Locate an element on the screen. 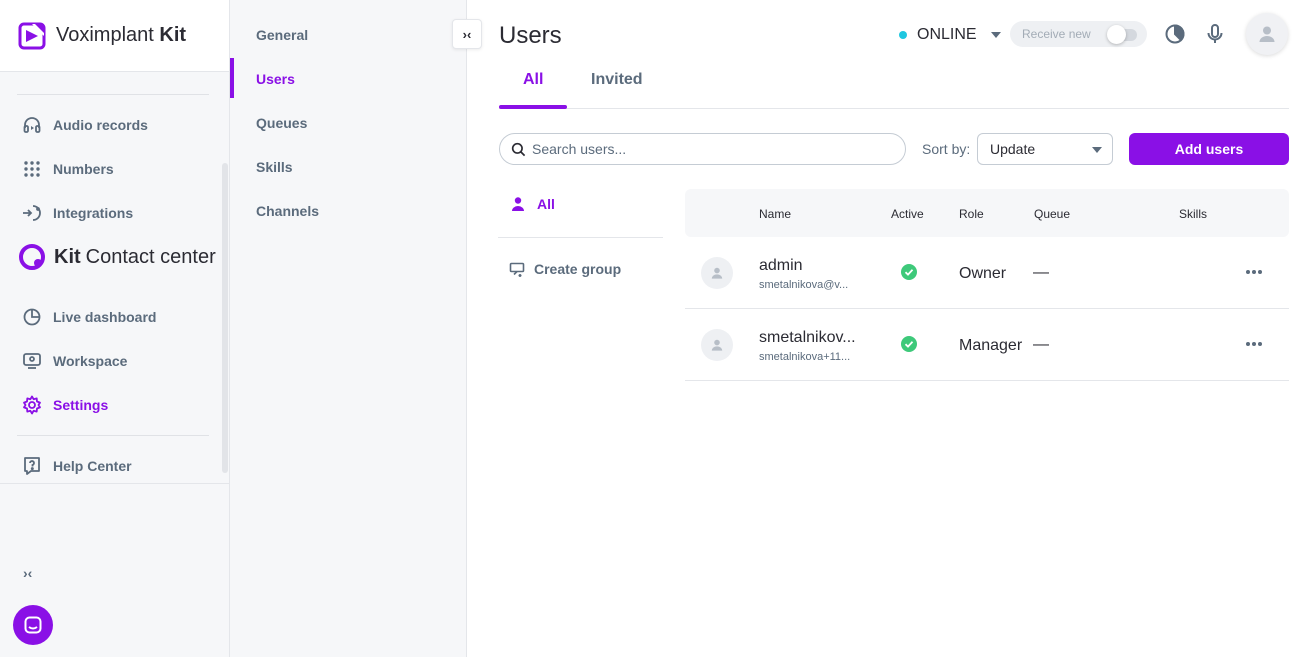  microphone-icon is located at coordinates (1215, 33).